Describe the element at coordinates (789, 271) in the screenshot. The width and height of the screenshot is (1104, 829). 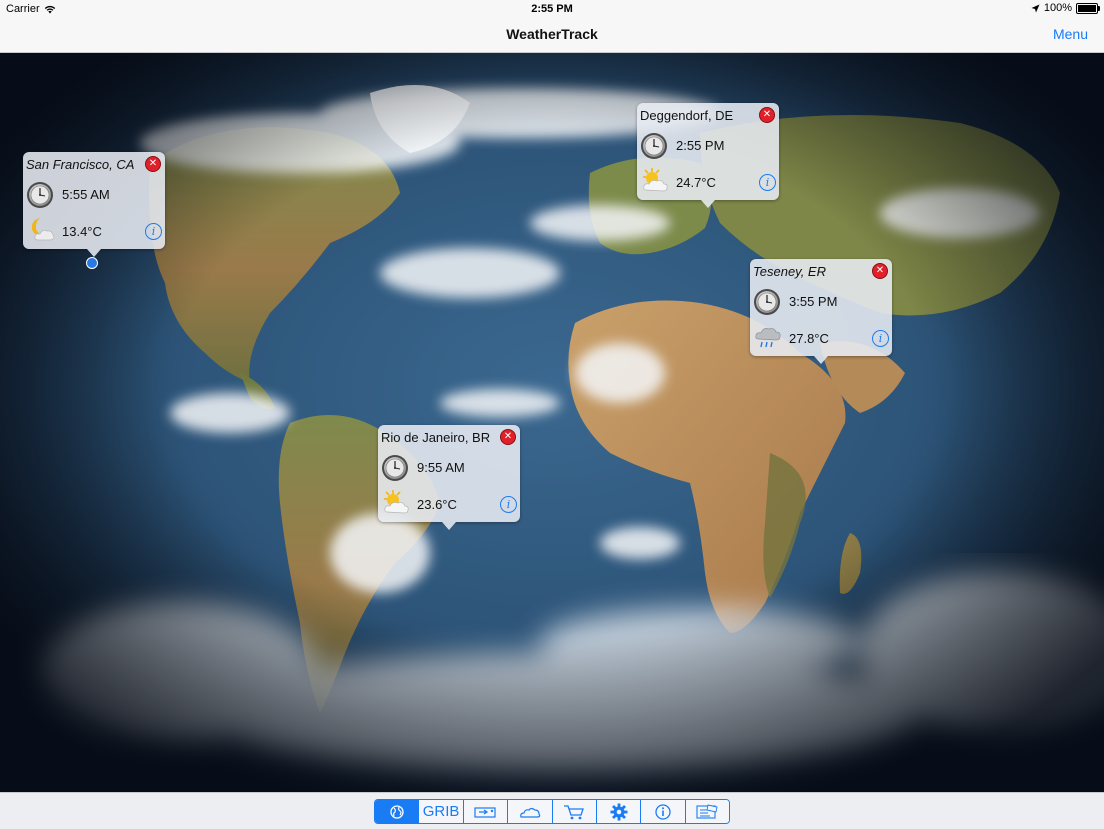
I see `location-name: Teseney, ER` at that location.